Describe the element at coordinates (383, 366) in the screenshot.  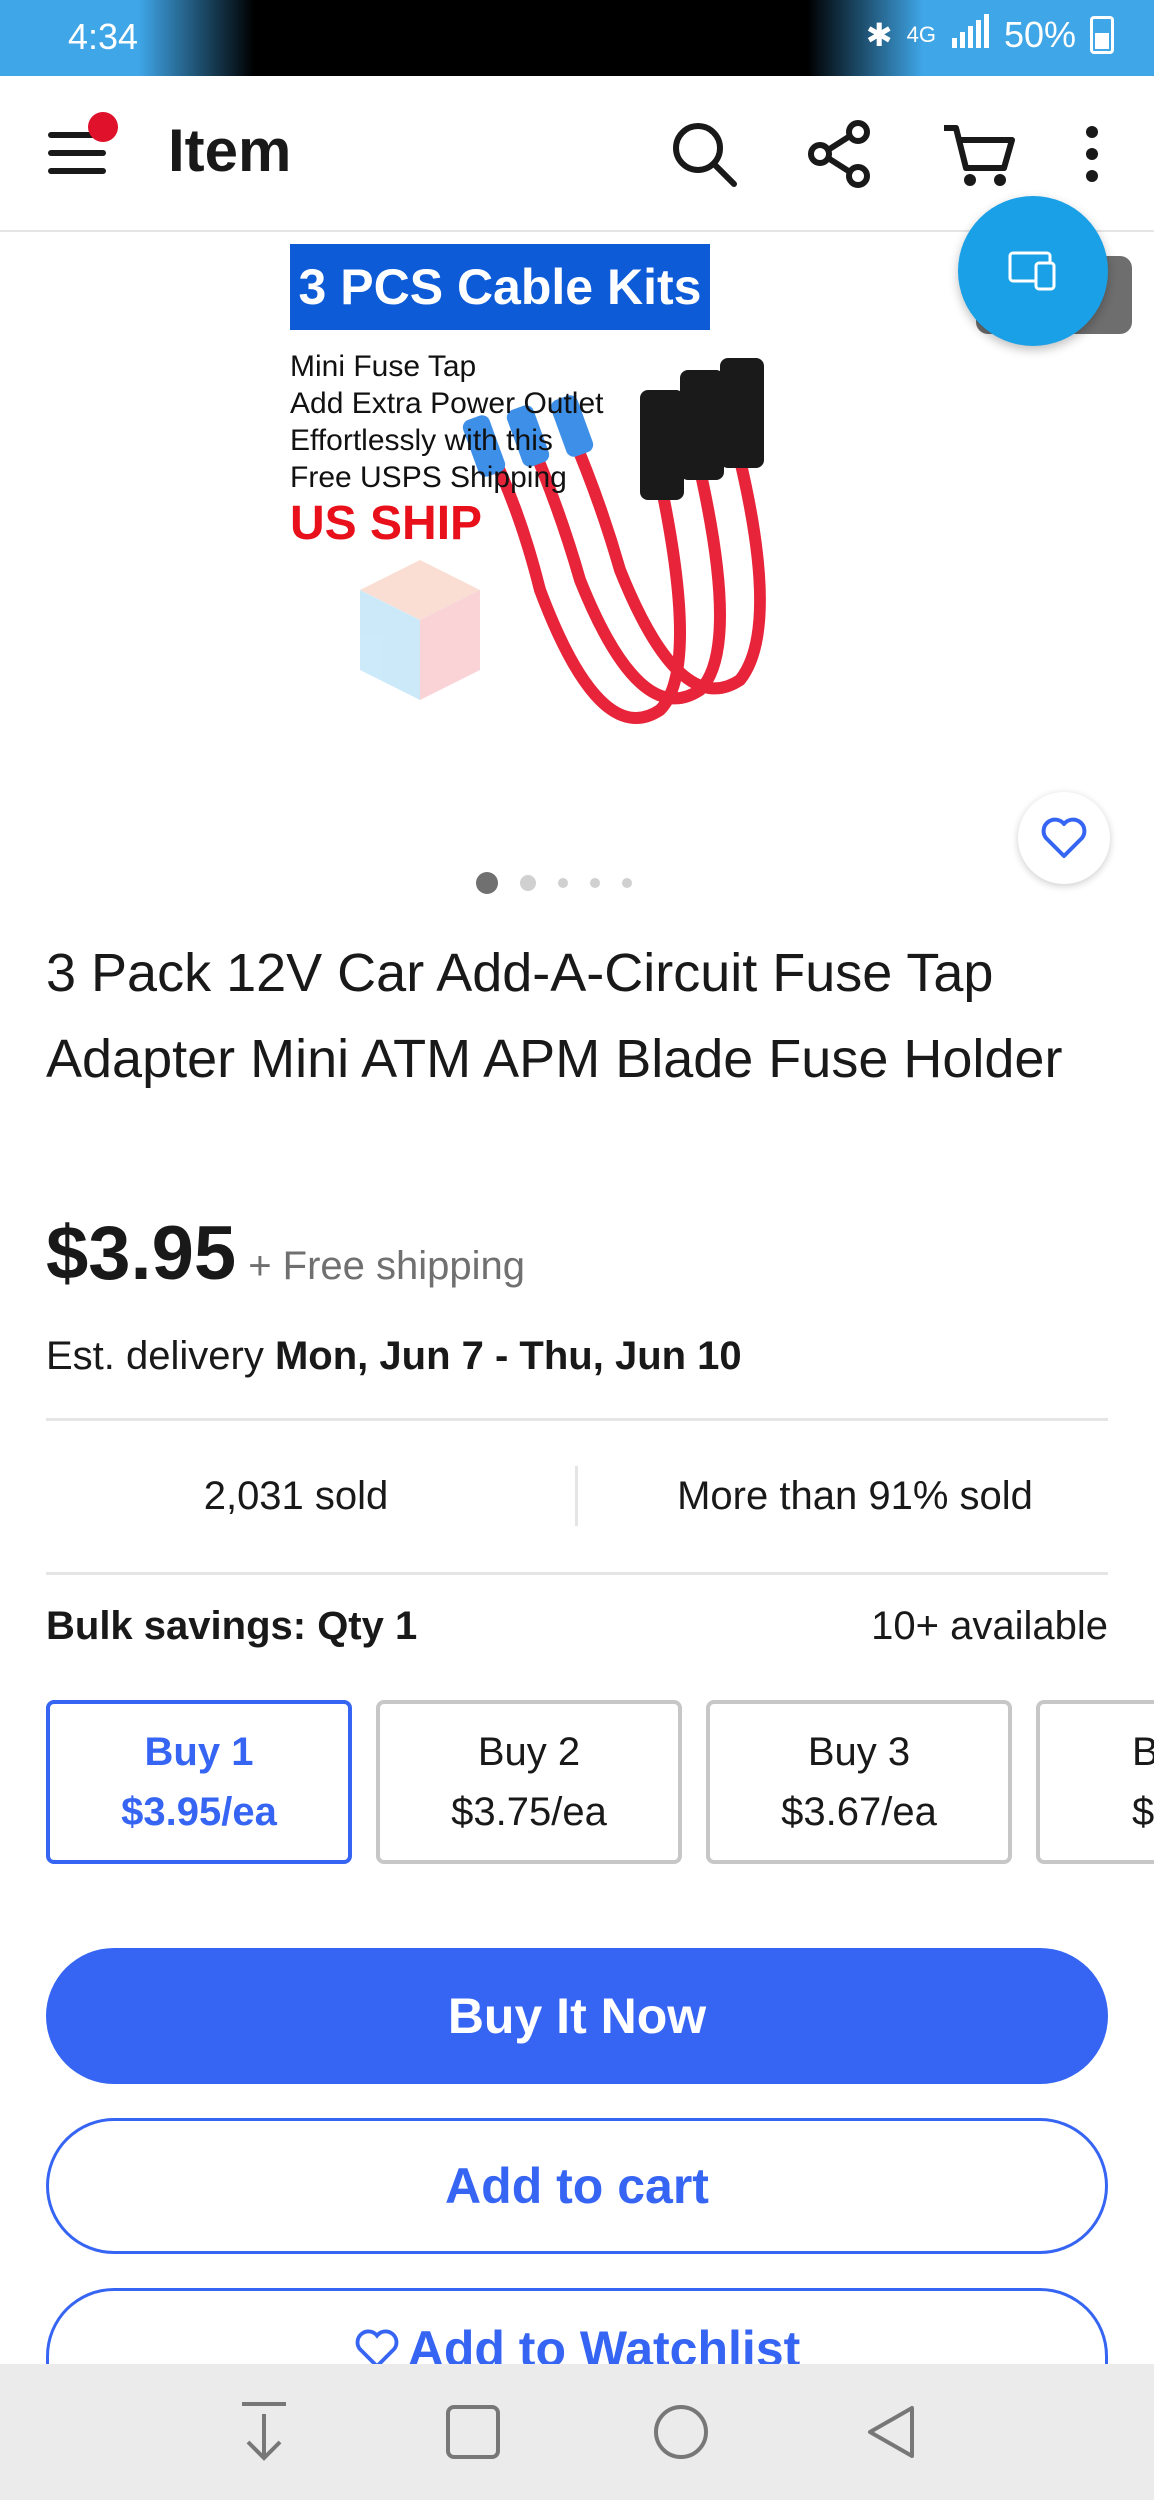
I see `image-line: Mini Fuse Tap` at that location.